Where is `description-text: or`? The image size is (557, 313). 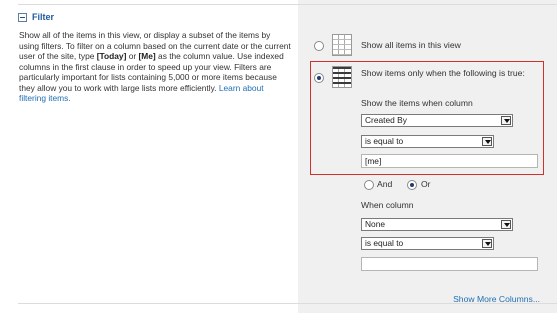 description-text: or is located at coordinates (132, 56).